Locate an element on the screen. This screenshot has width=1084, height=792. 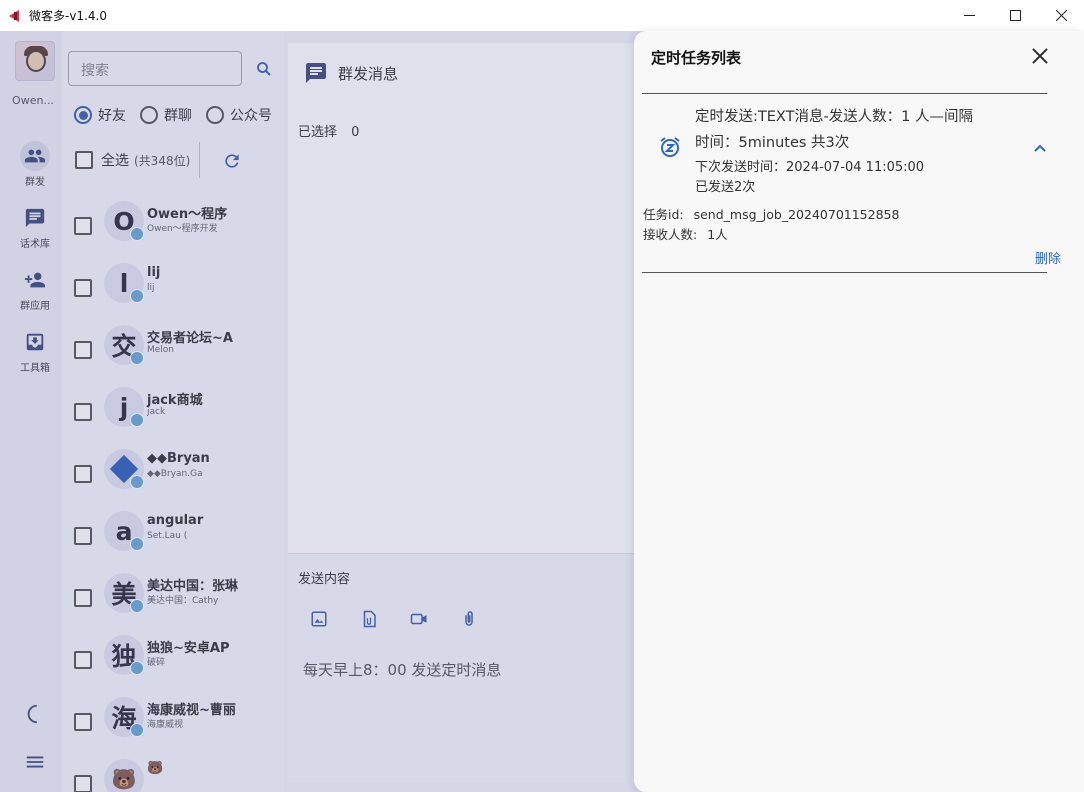
window-controls is located at coordinates (1015, 15).